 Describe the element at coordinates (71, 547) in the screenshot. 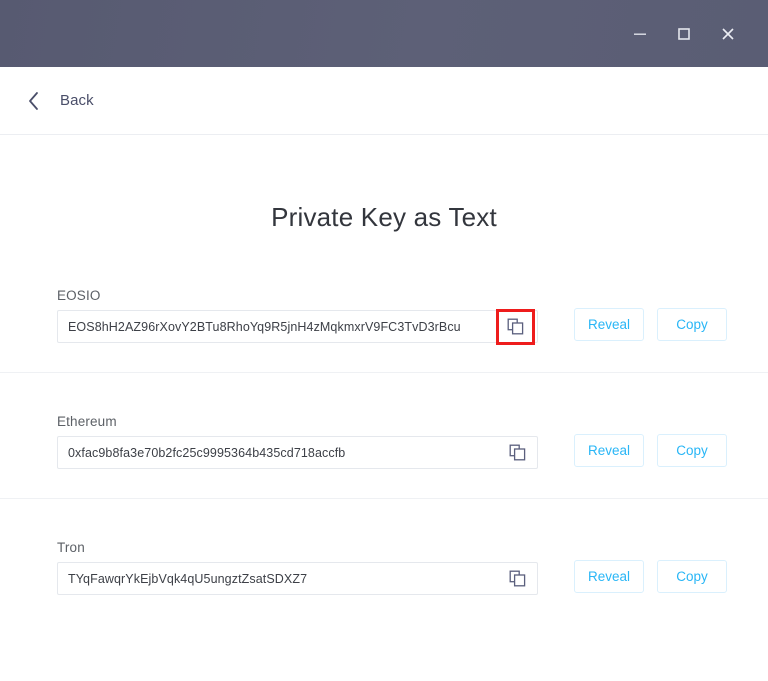

I see `key-label: Tron` at that location.